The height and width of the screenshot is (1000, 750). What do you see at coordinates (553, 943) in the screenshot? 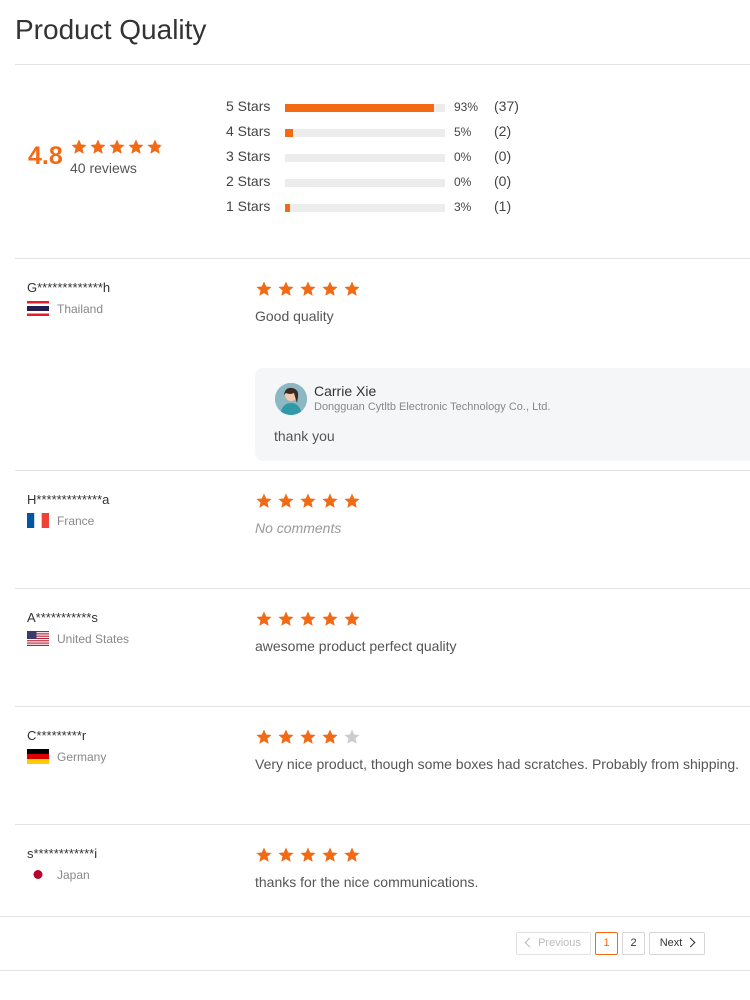
I see `previous-button: Previous` at bounding box center [553, 943].